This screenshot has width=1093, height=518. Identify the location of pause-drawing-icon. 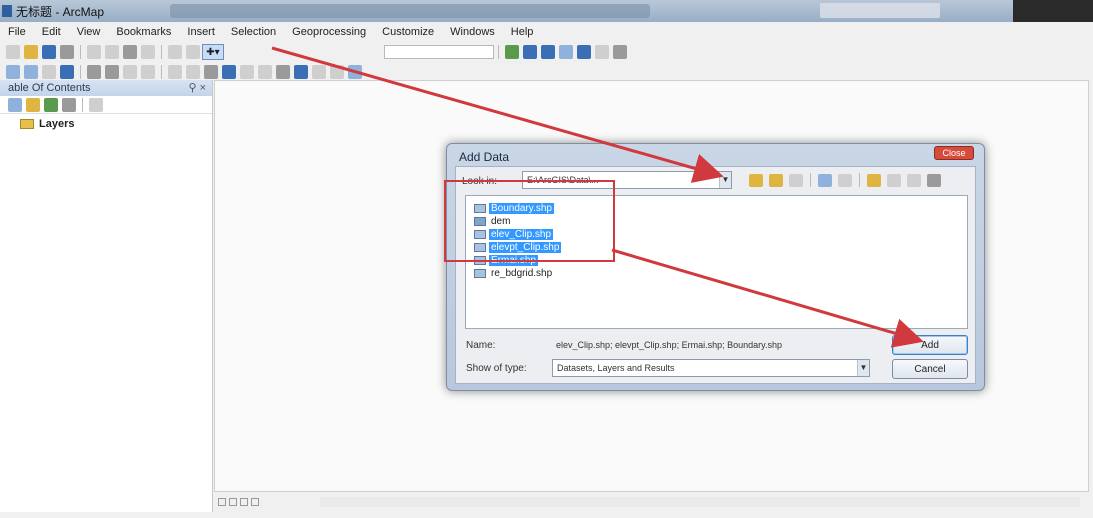
(255, 502).